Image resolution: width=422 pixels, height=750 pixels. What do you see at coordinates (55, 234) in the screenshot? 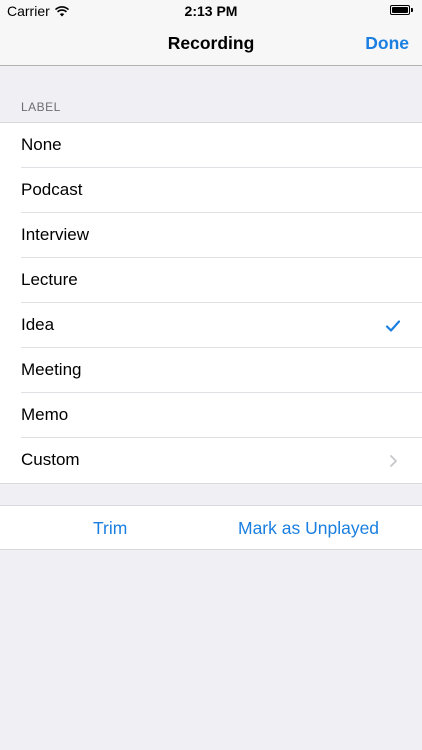
I see `list-item-label: Interview` at bounding box center [55, 234].